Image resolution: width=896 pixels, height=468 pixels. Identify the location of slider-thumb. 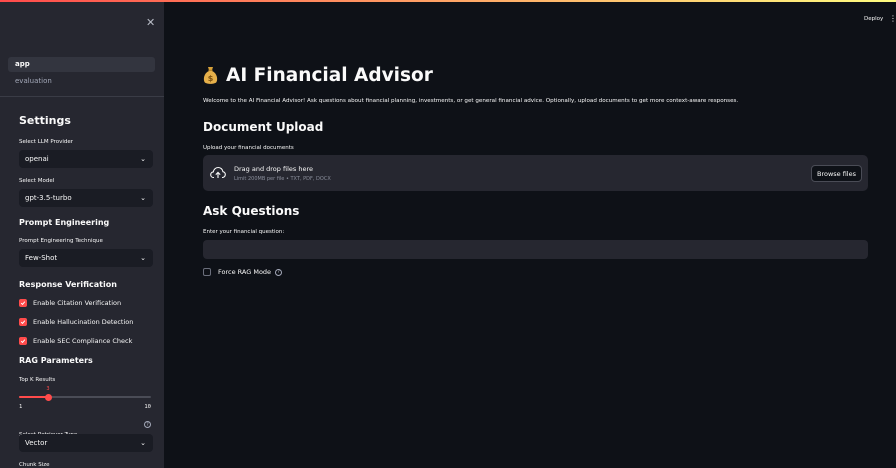
(48, 397).